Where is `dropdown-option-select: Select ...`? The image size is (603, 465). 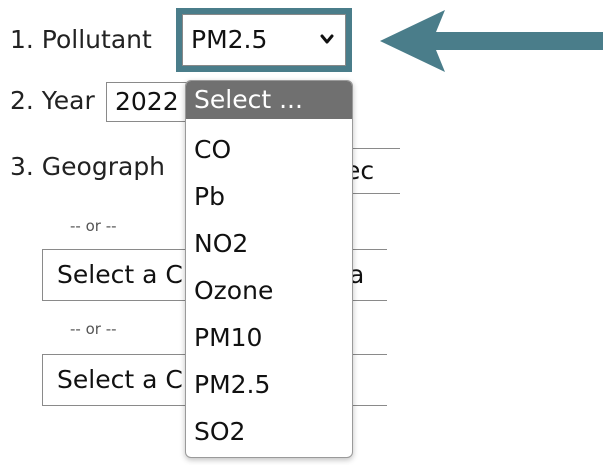 dropdown-option-select: Select ... is located at coordinates (269, 100).